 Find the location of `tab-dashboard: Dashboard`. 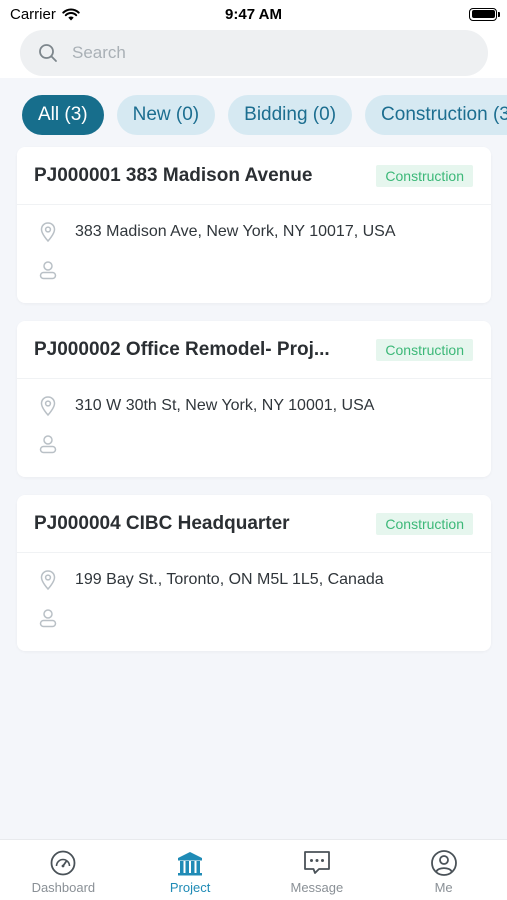

tab-dashboard: Dashboard is located at coordinates (63, 870).